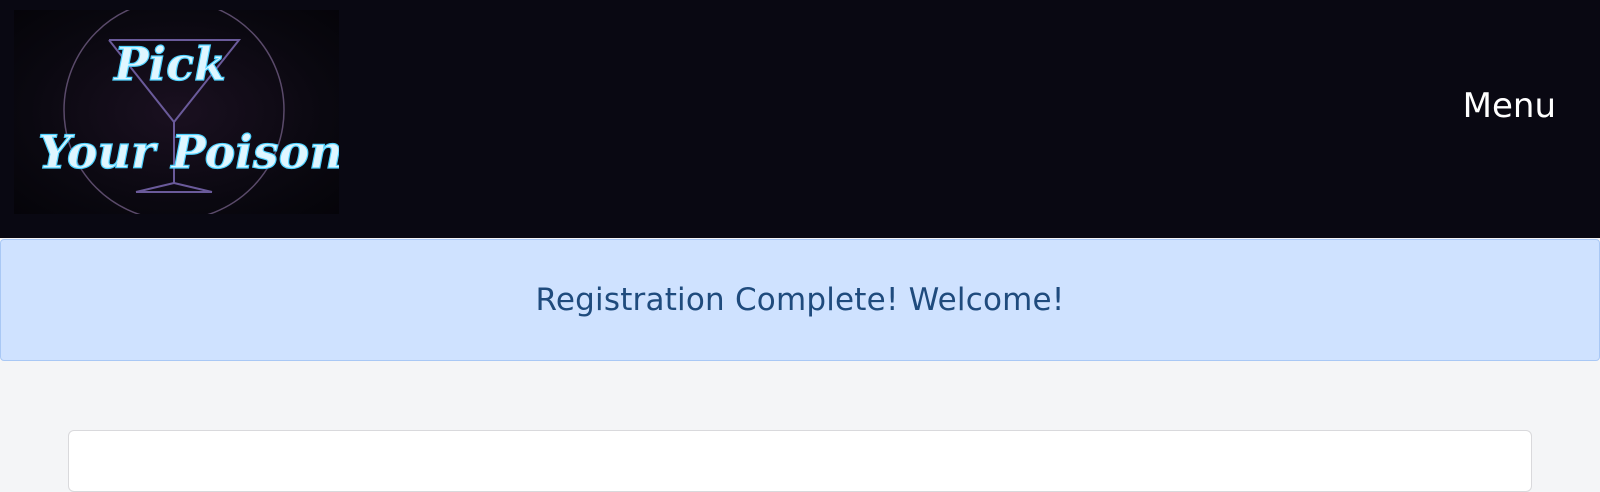 The width and height of the screenshot is (1600, 492). I want to click on logo-text-line1: Pick, so click(169, 64).